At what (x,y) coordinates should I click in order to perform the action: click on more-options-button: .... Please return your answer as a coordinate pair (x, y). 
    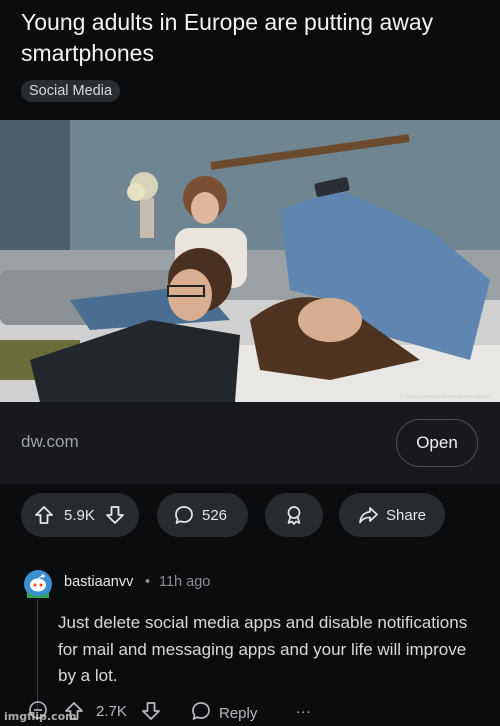
    Looking at the image, I should click on (304, 708).